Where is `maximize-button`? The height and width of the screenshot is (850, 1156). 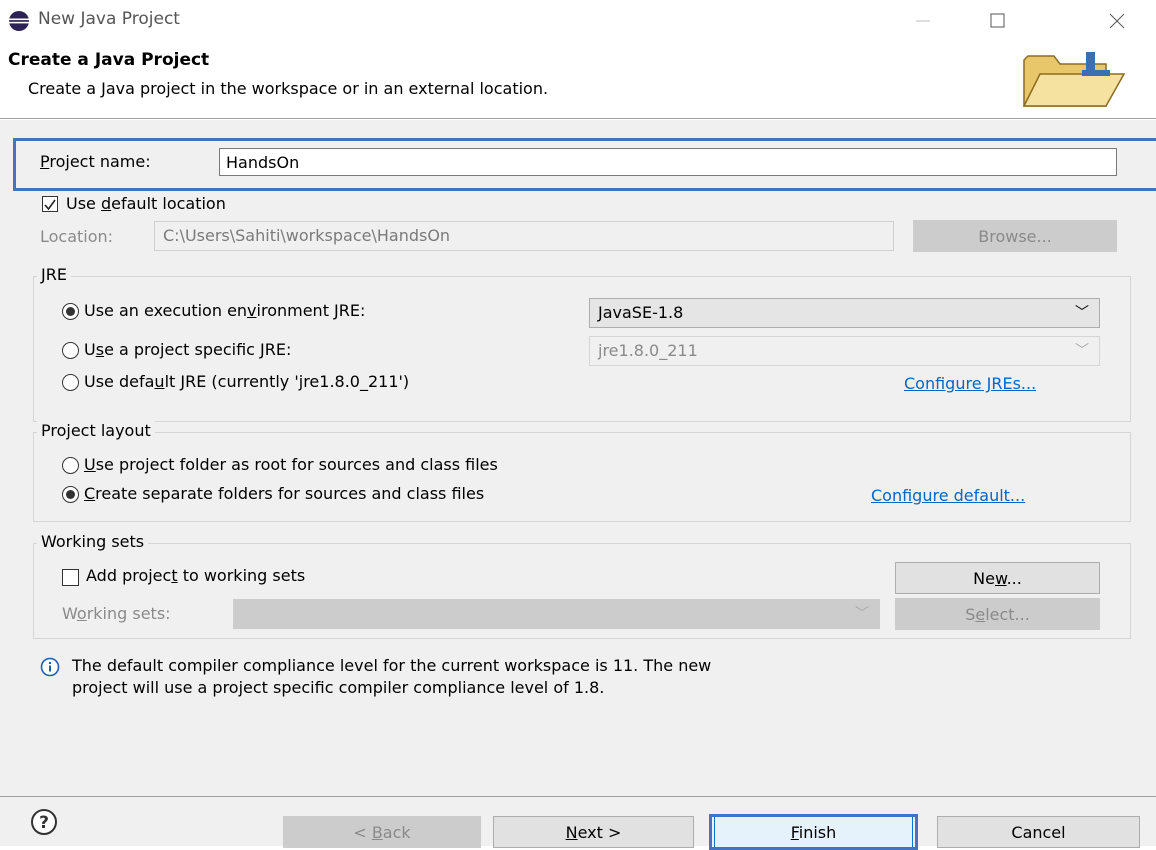 maximize-button is located at coordinates (996, 21).